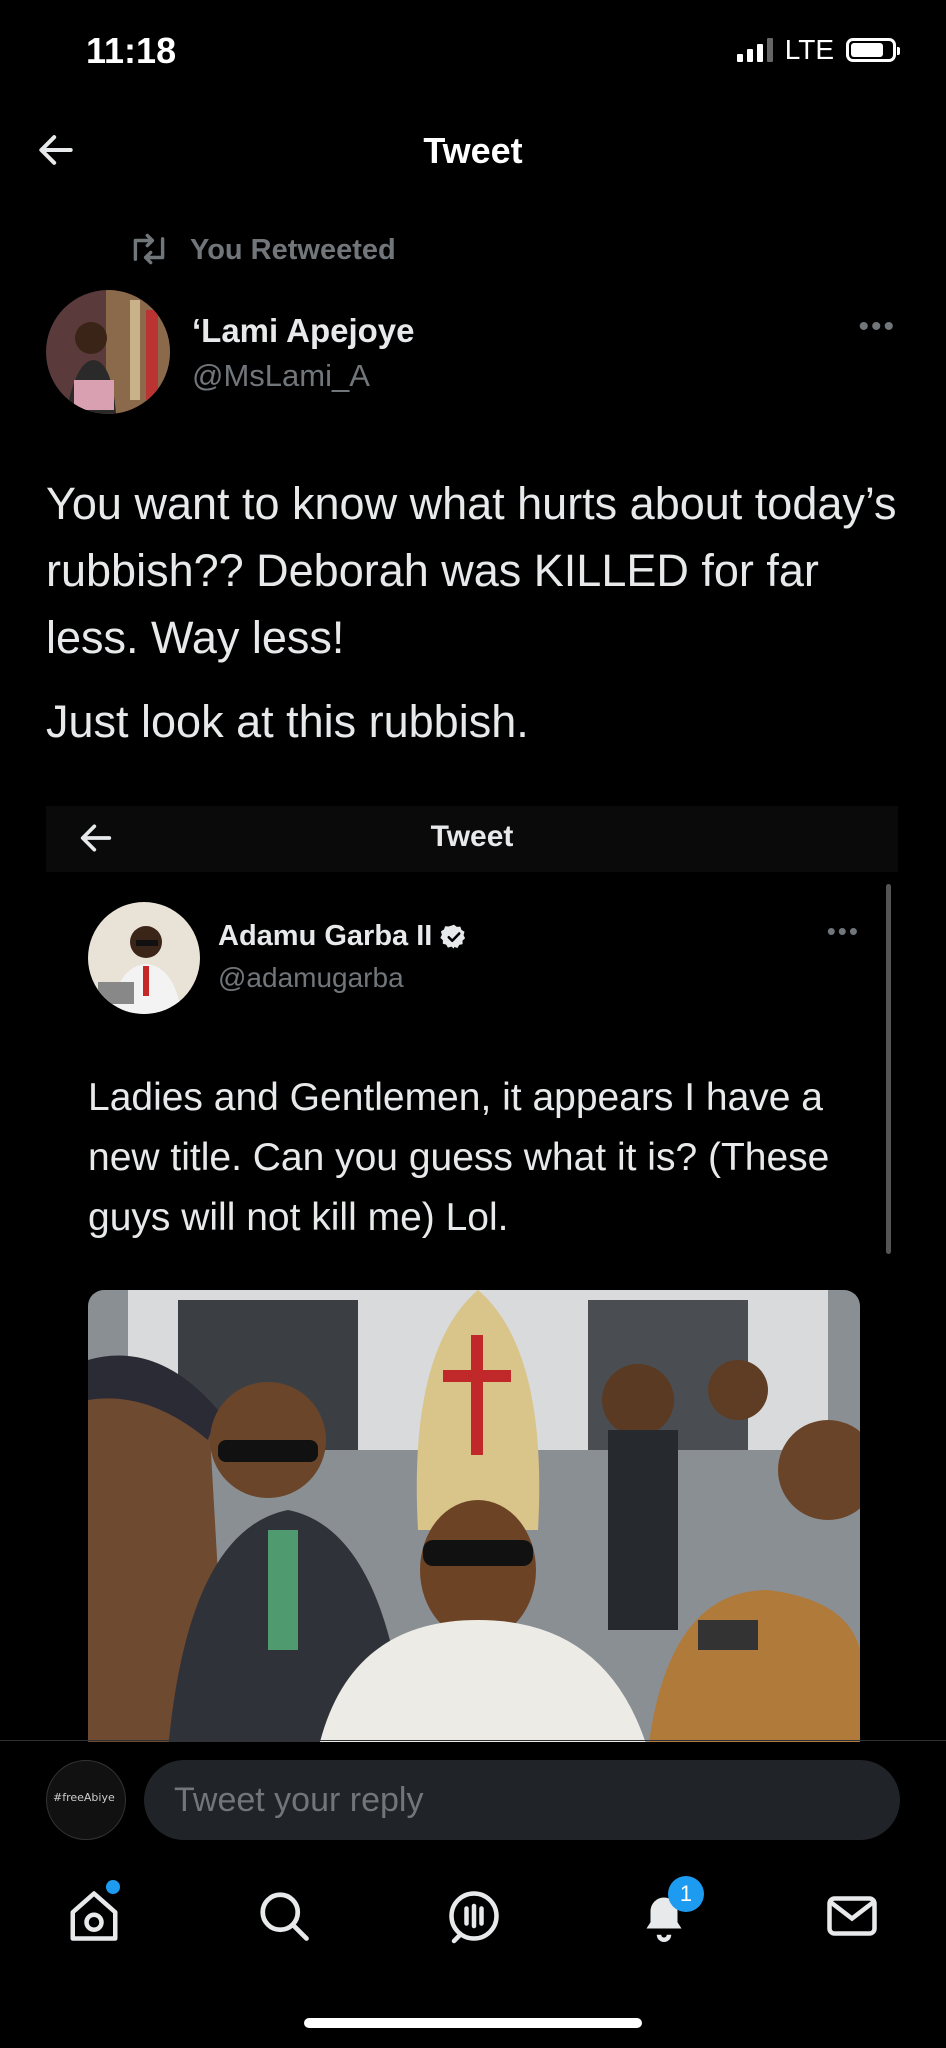 This screenshot has height=2048, width=946. I want to click on retweet-label: You Retweeted, so click(293, 250).